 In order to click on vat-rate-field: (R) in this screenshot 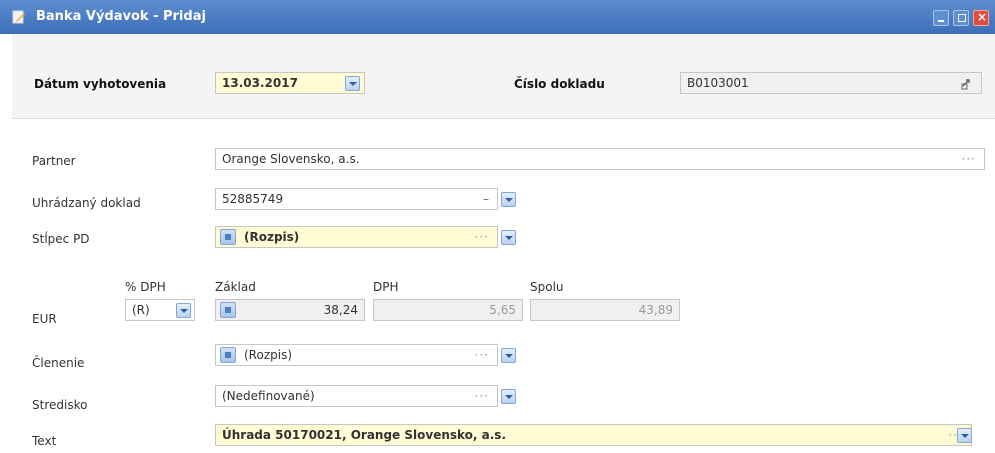, I will do `click(160, 310)`.